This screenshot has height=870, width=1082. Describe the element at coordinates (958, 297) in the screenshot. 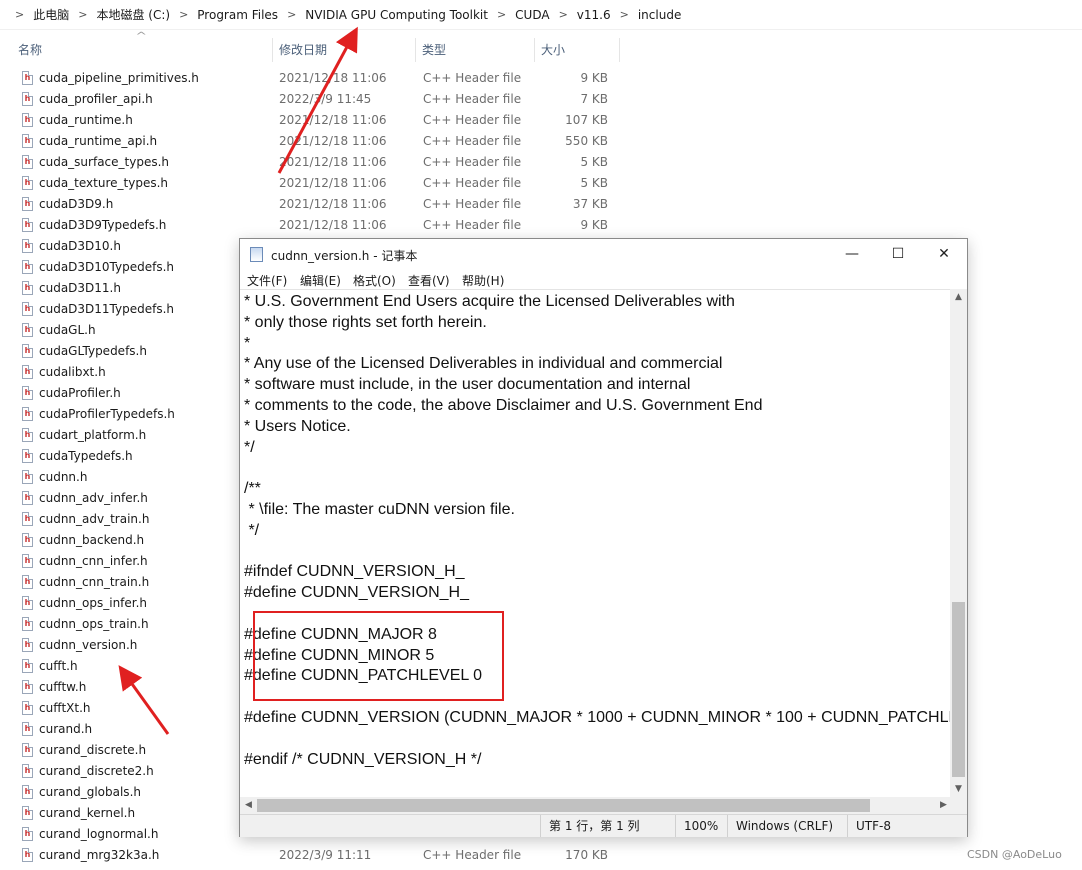

I see `scroll-up-icon: ▲` at that location.